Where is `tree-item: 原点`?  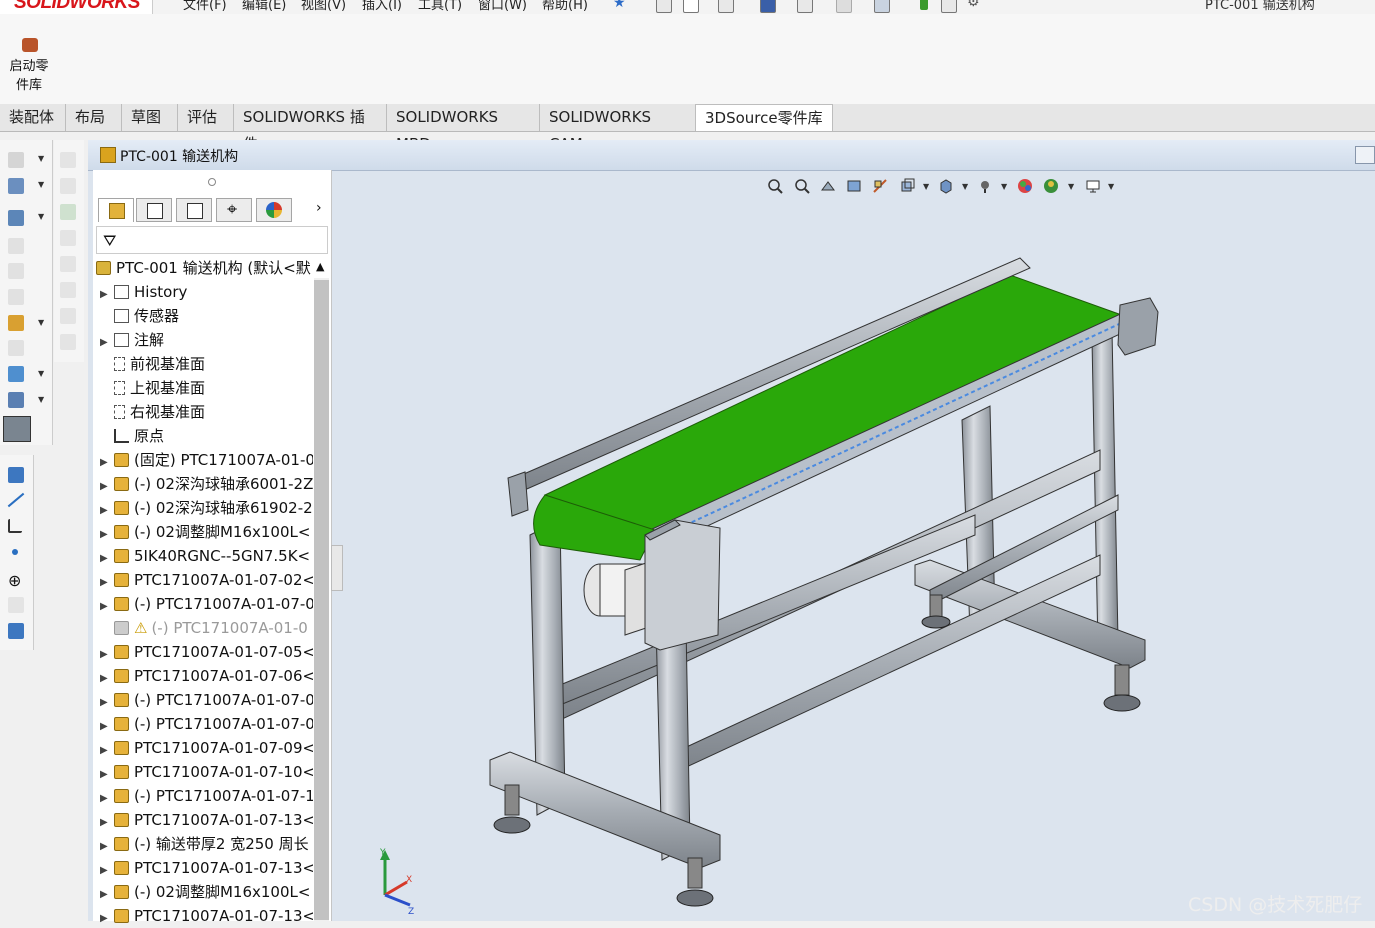
tree-item: 原点 is located at coordinates (206, 436).